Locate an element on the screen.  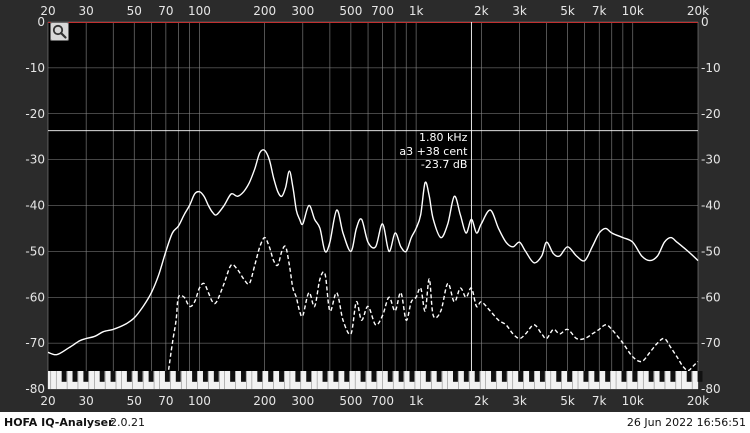
cursor-readout-note: a3 +38 cent is located at coordinates (433, 151).